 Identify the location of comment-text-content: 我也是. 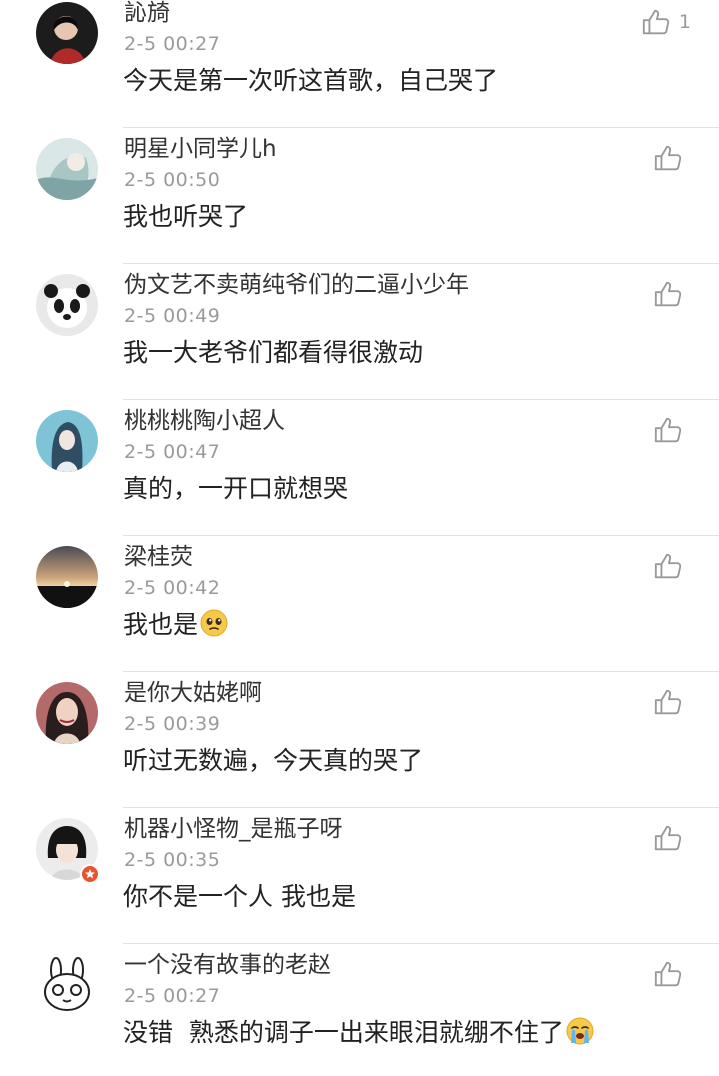
(161, 624).